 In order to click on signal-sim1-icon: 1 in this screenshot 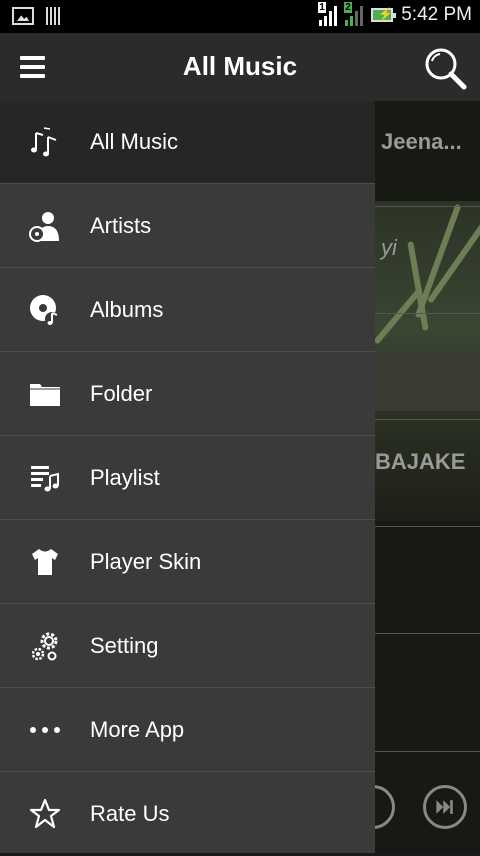, I will do `click(328, 14)`.